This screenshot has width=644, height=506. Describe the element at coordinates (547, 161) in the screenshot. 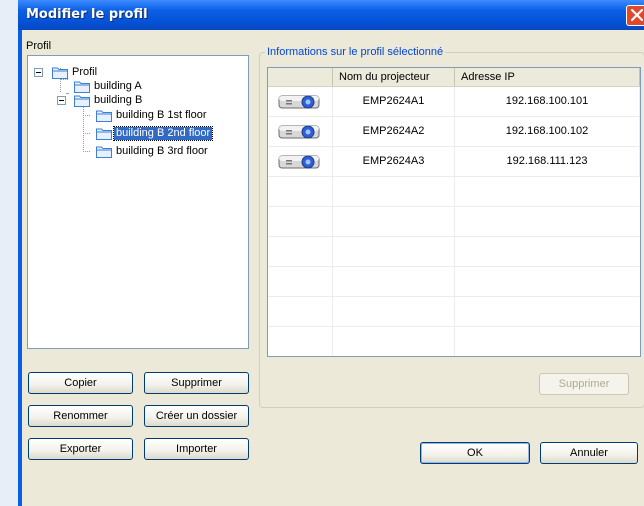

I see `ip-address-cell: 192.168.111.123` at that location.